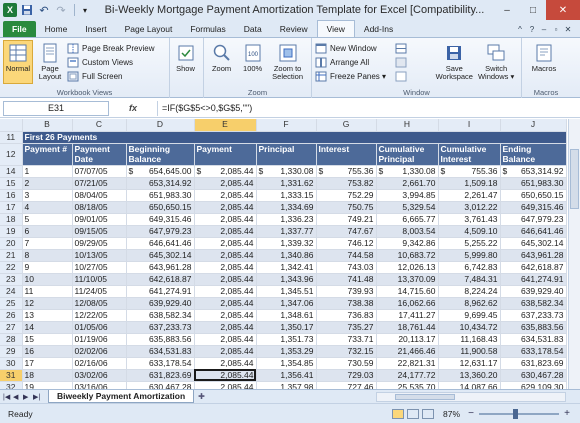 The image size is (580, 423). Describe the element at coordinates (469, 267) in the screenshot. I see `cell-cint: 6,742.83` at that location.